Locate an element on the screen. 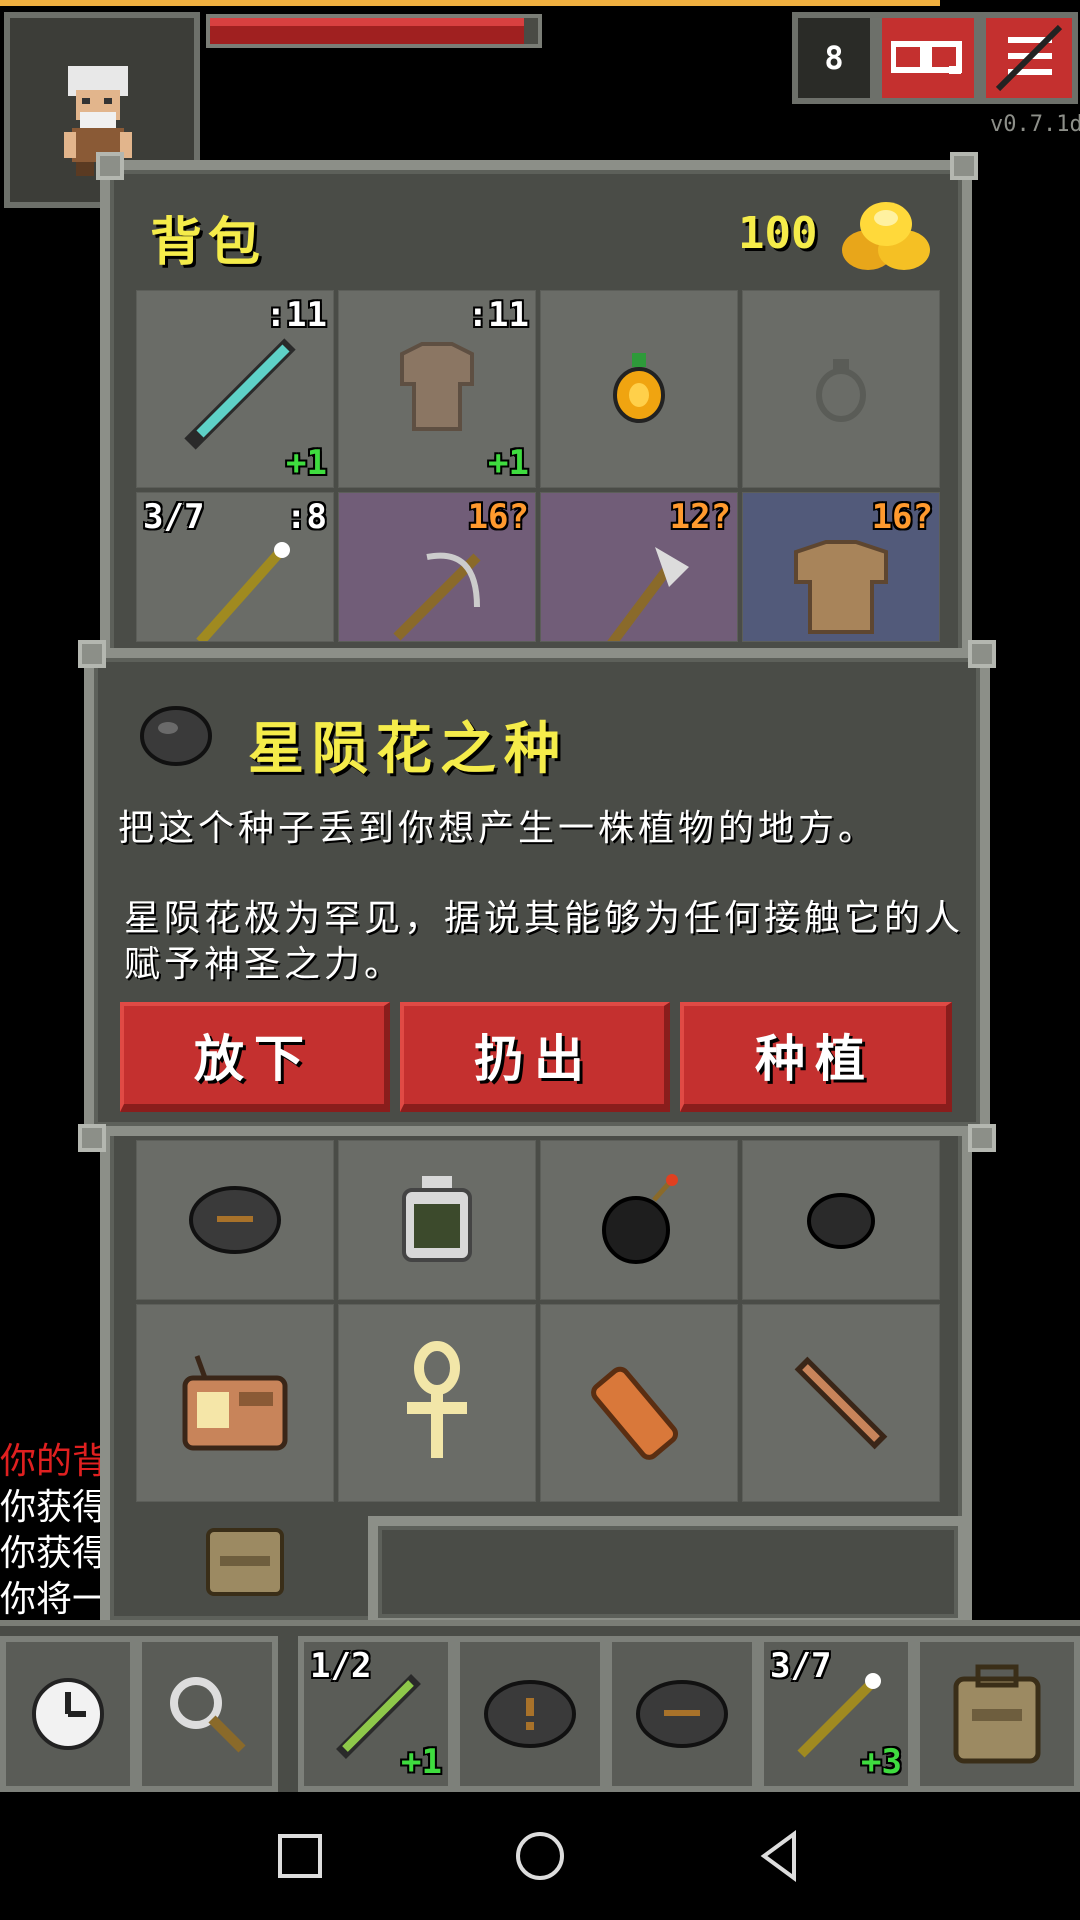 The height and width of the screenshot is (1920, 1080). inventory-slot-armor-2: 16? is located at coordinates (841, 567).